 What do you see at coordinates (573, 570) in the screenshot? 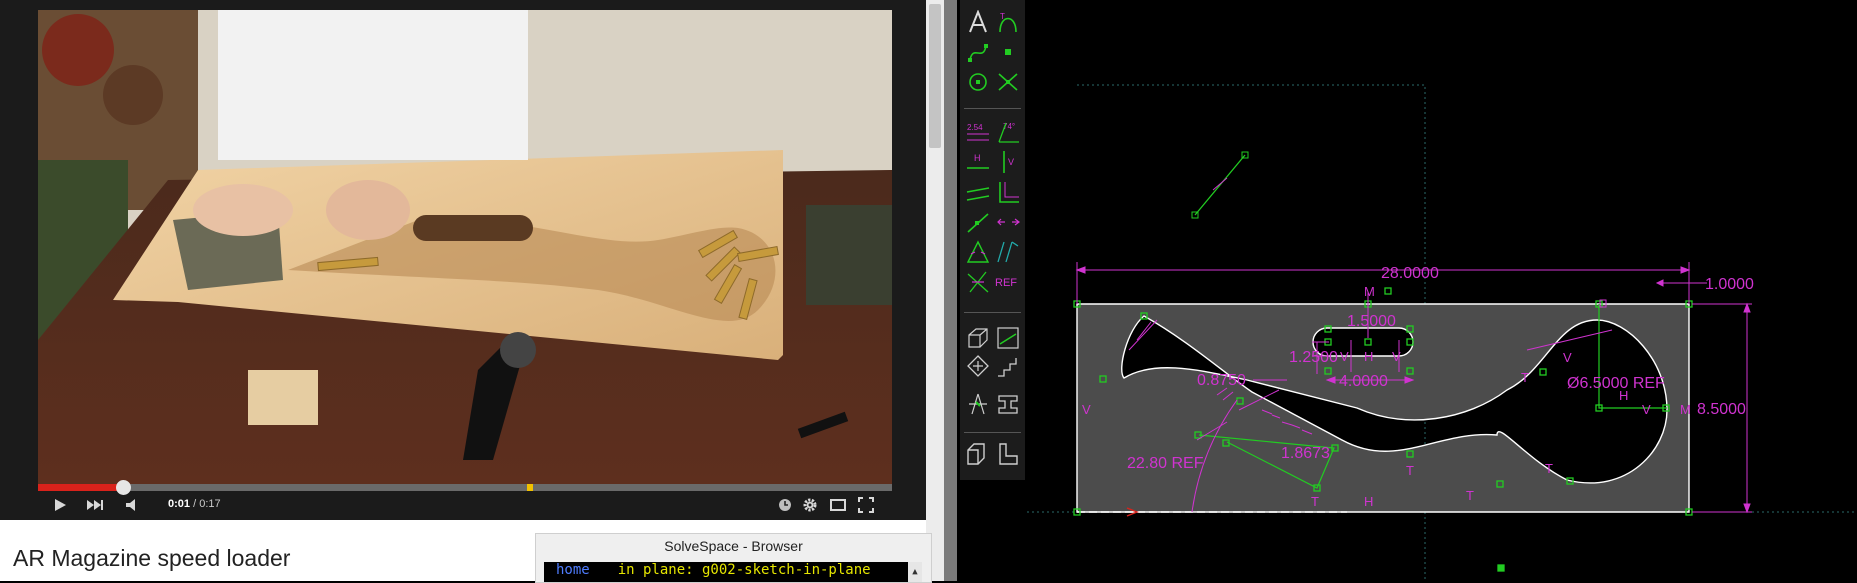
I see `home-link: home` at bounding box center [573, 570].